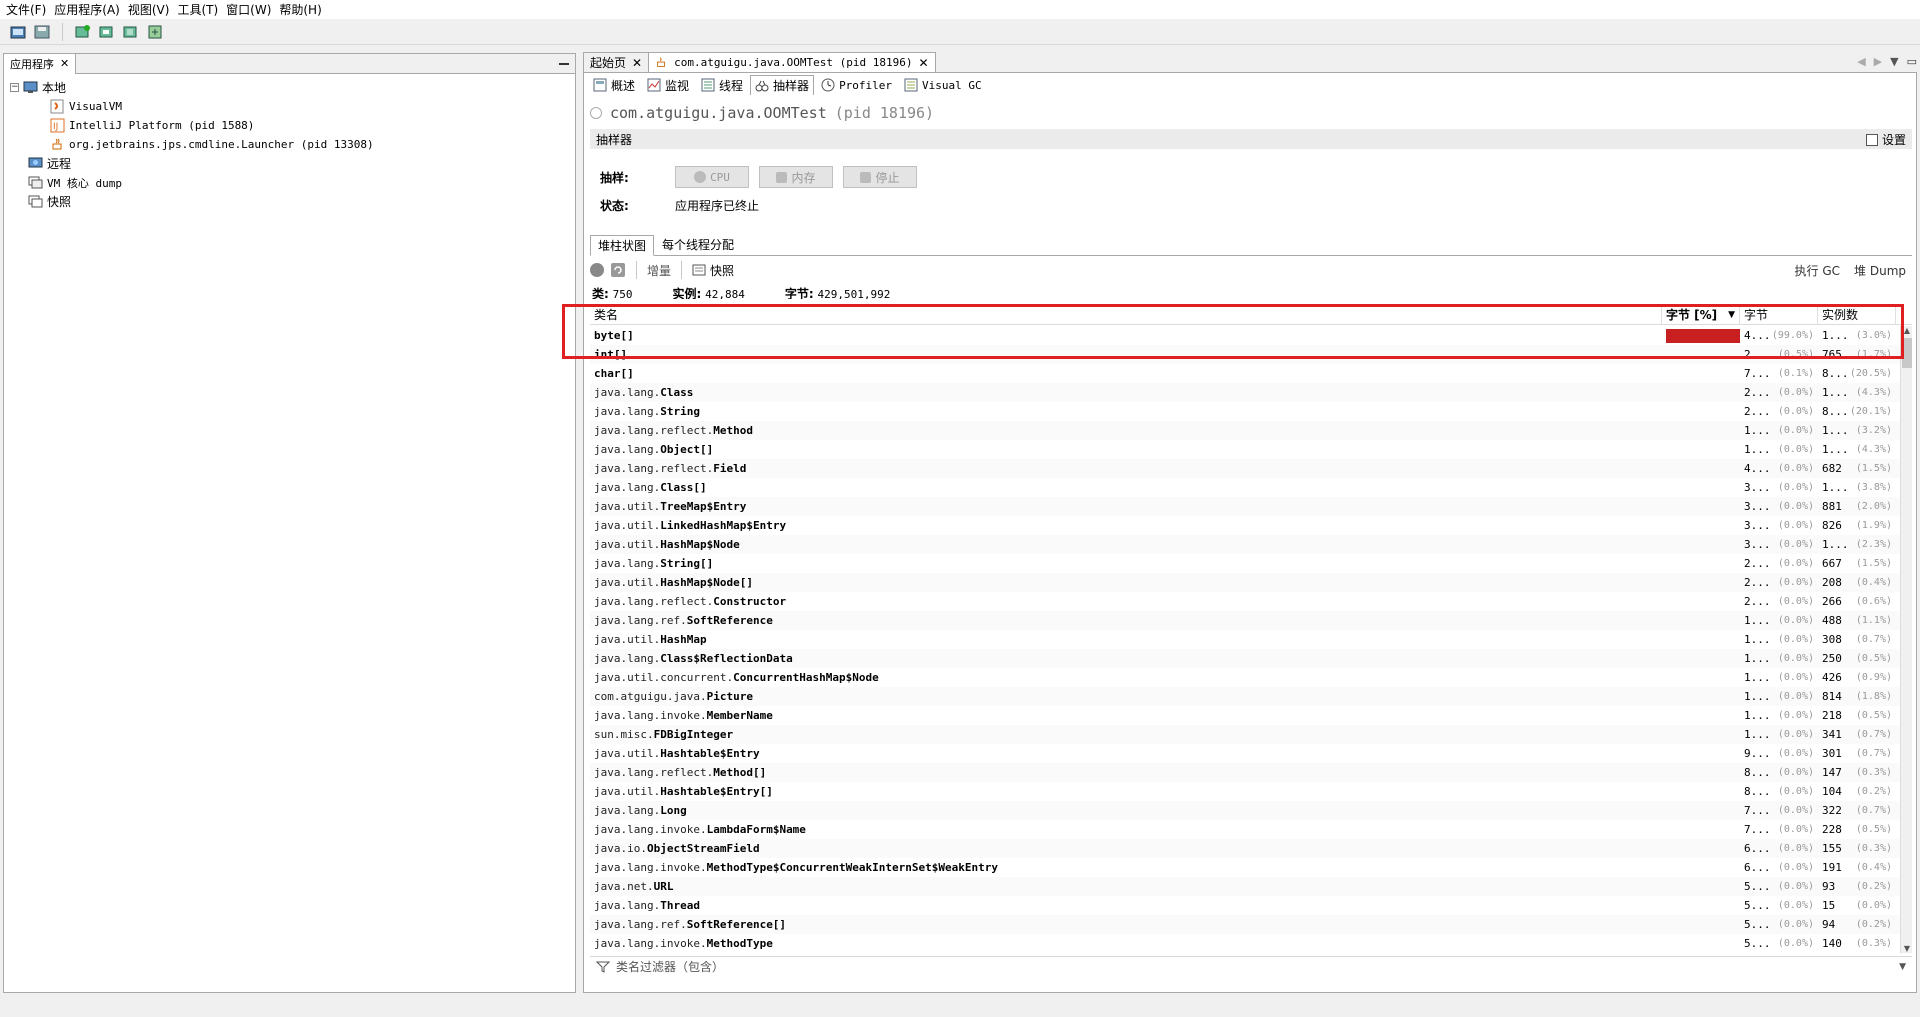 The image size is (1920, 1017). I want to click on column-instances: 实例数, so click(1857, 314).